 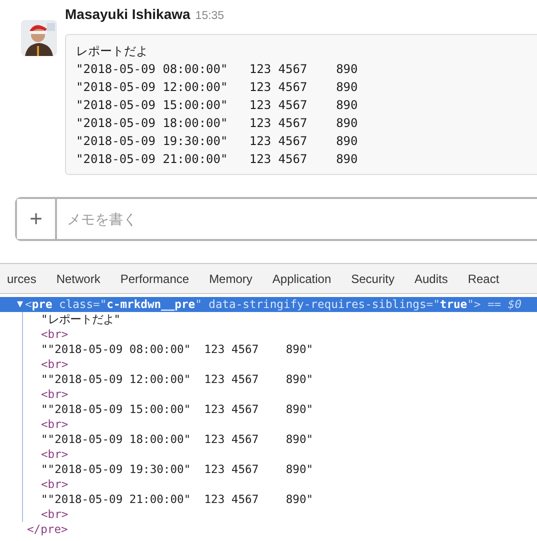 What do you see at coordinates (177, 379) in the screenshot?
I see `text-label: ""2018-05-09 12:00:00" 123 4567 890"` at bounding box center [177, 379].